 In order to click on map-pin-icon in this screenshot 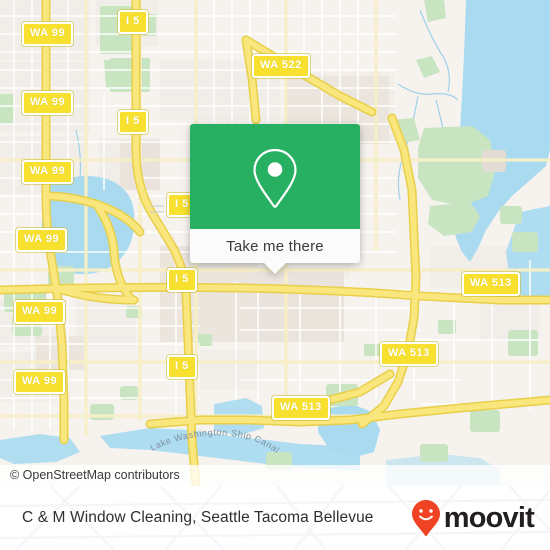, I will do `click(275, 178)`.